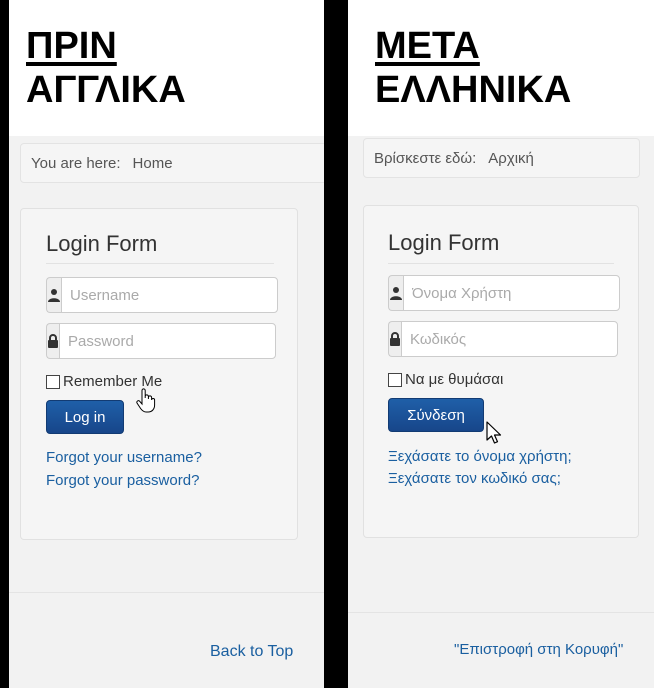 This screenshot has width=654, height=688. What do you see at coordinates (538, 649) in the screenshot?
I see `back-to-top-link: "Επιστροφή στη Κορυφή"` at bounding box center [538, 649].